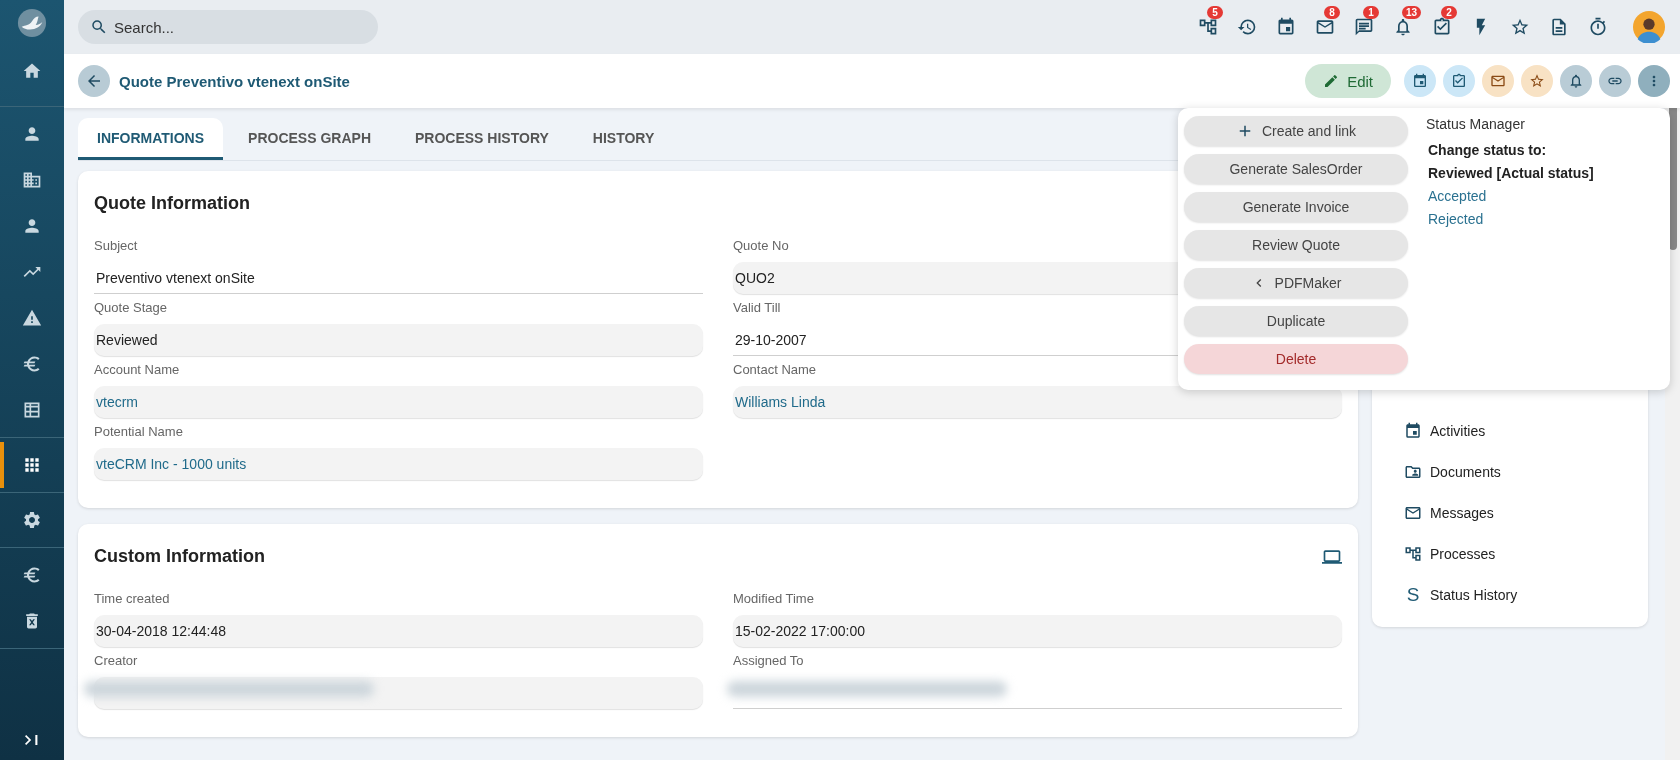 This screenshot has height=760, width=1680. What do you see at coordinates (1296, 359) in the screenshot?
I see `menu-action: Delete` at bounding box center [1296, 359].